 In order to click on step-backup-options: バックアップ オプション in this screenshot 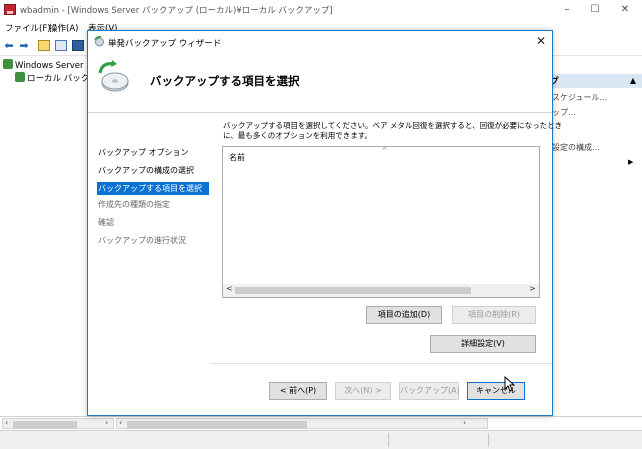, I will do `click(153, 152)`.